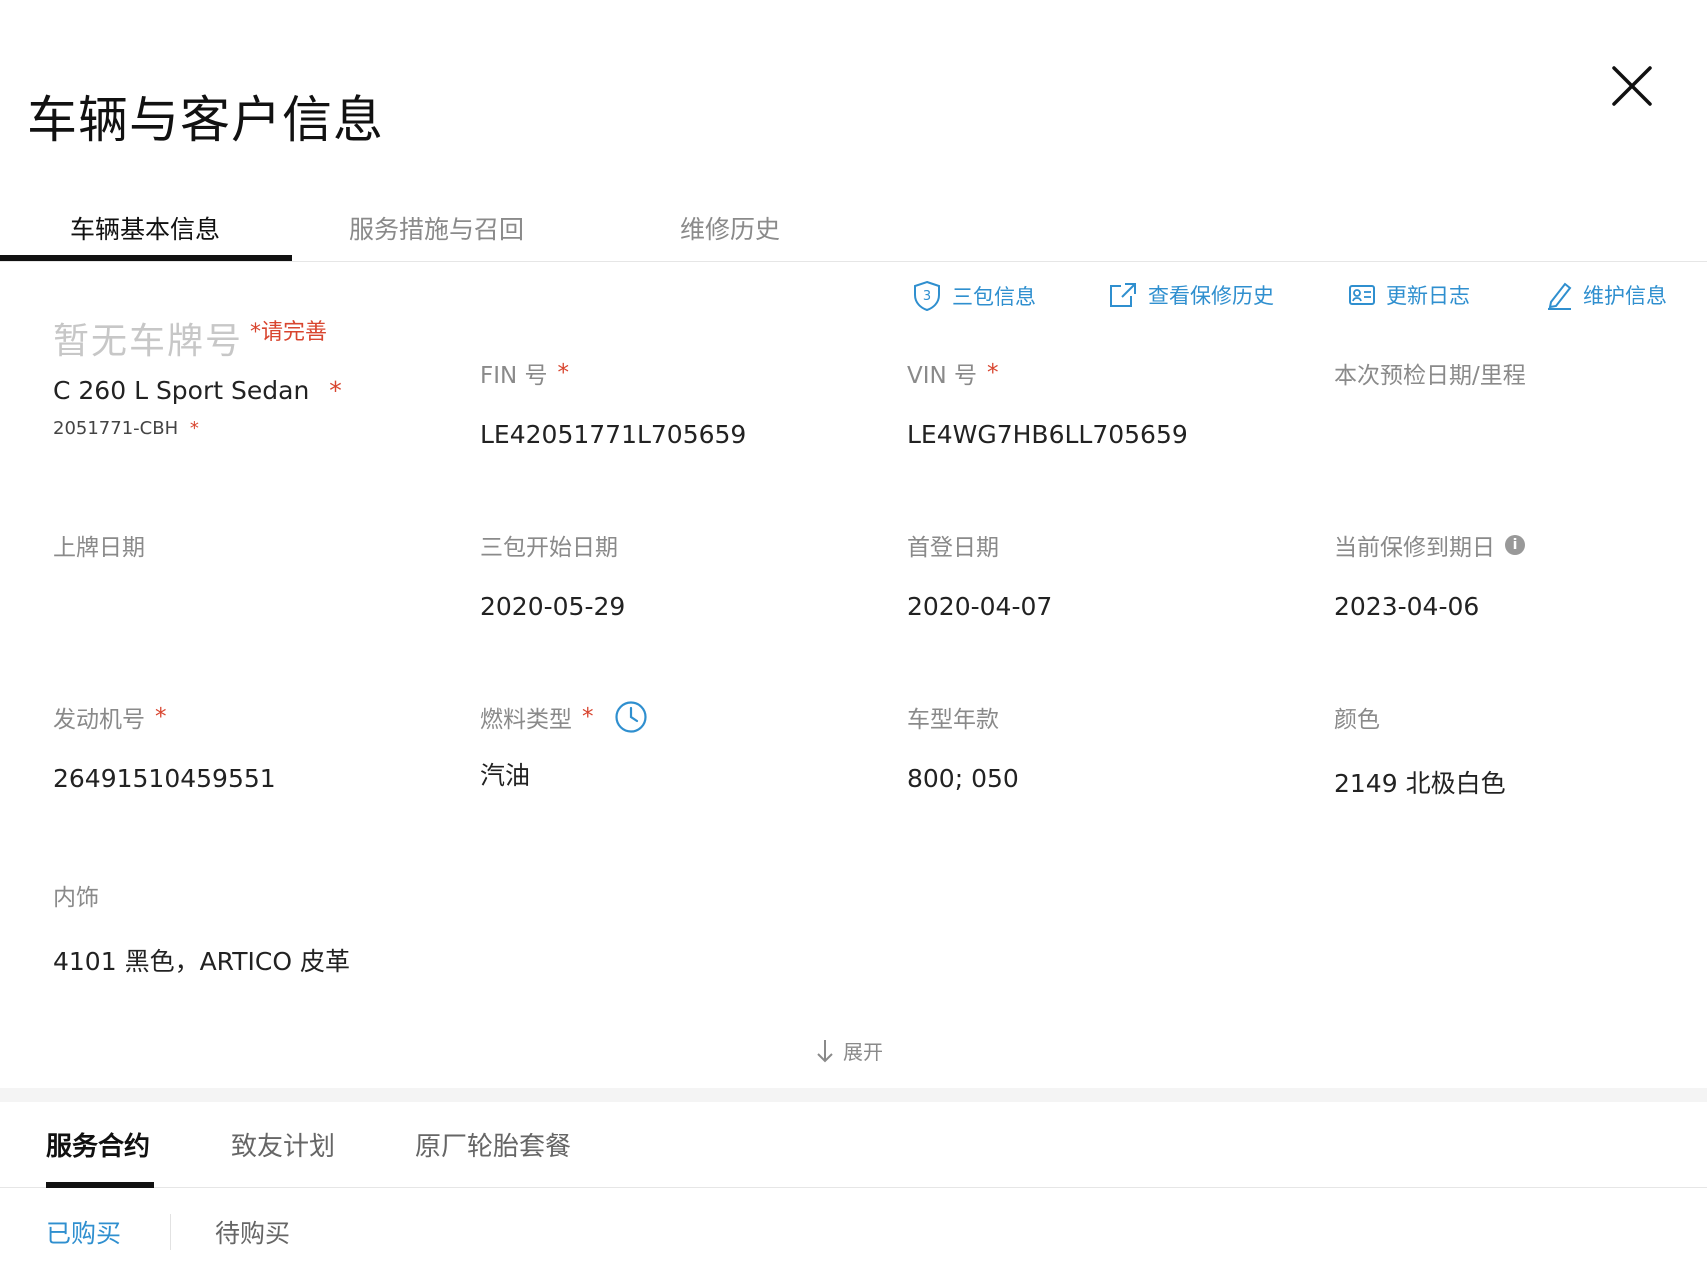 The width and height of the screenshot is (1707, 1280). I want to click on subtab-purchased: 已购买, so click(83, 1232).